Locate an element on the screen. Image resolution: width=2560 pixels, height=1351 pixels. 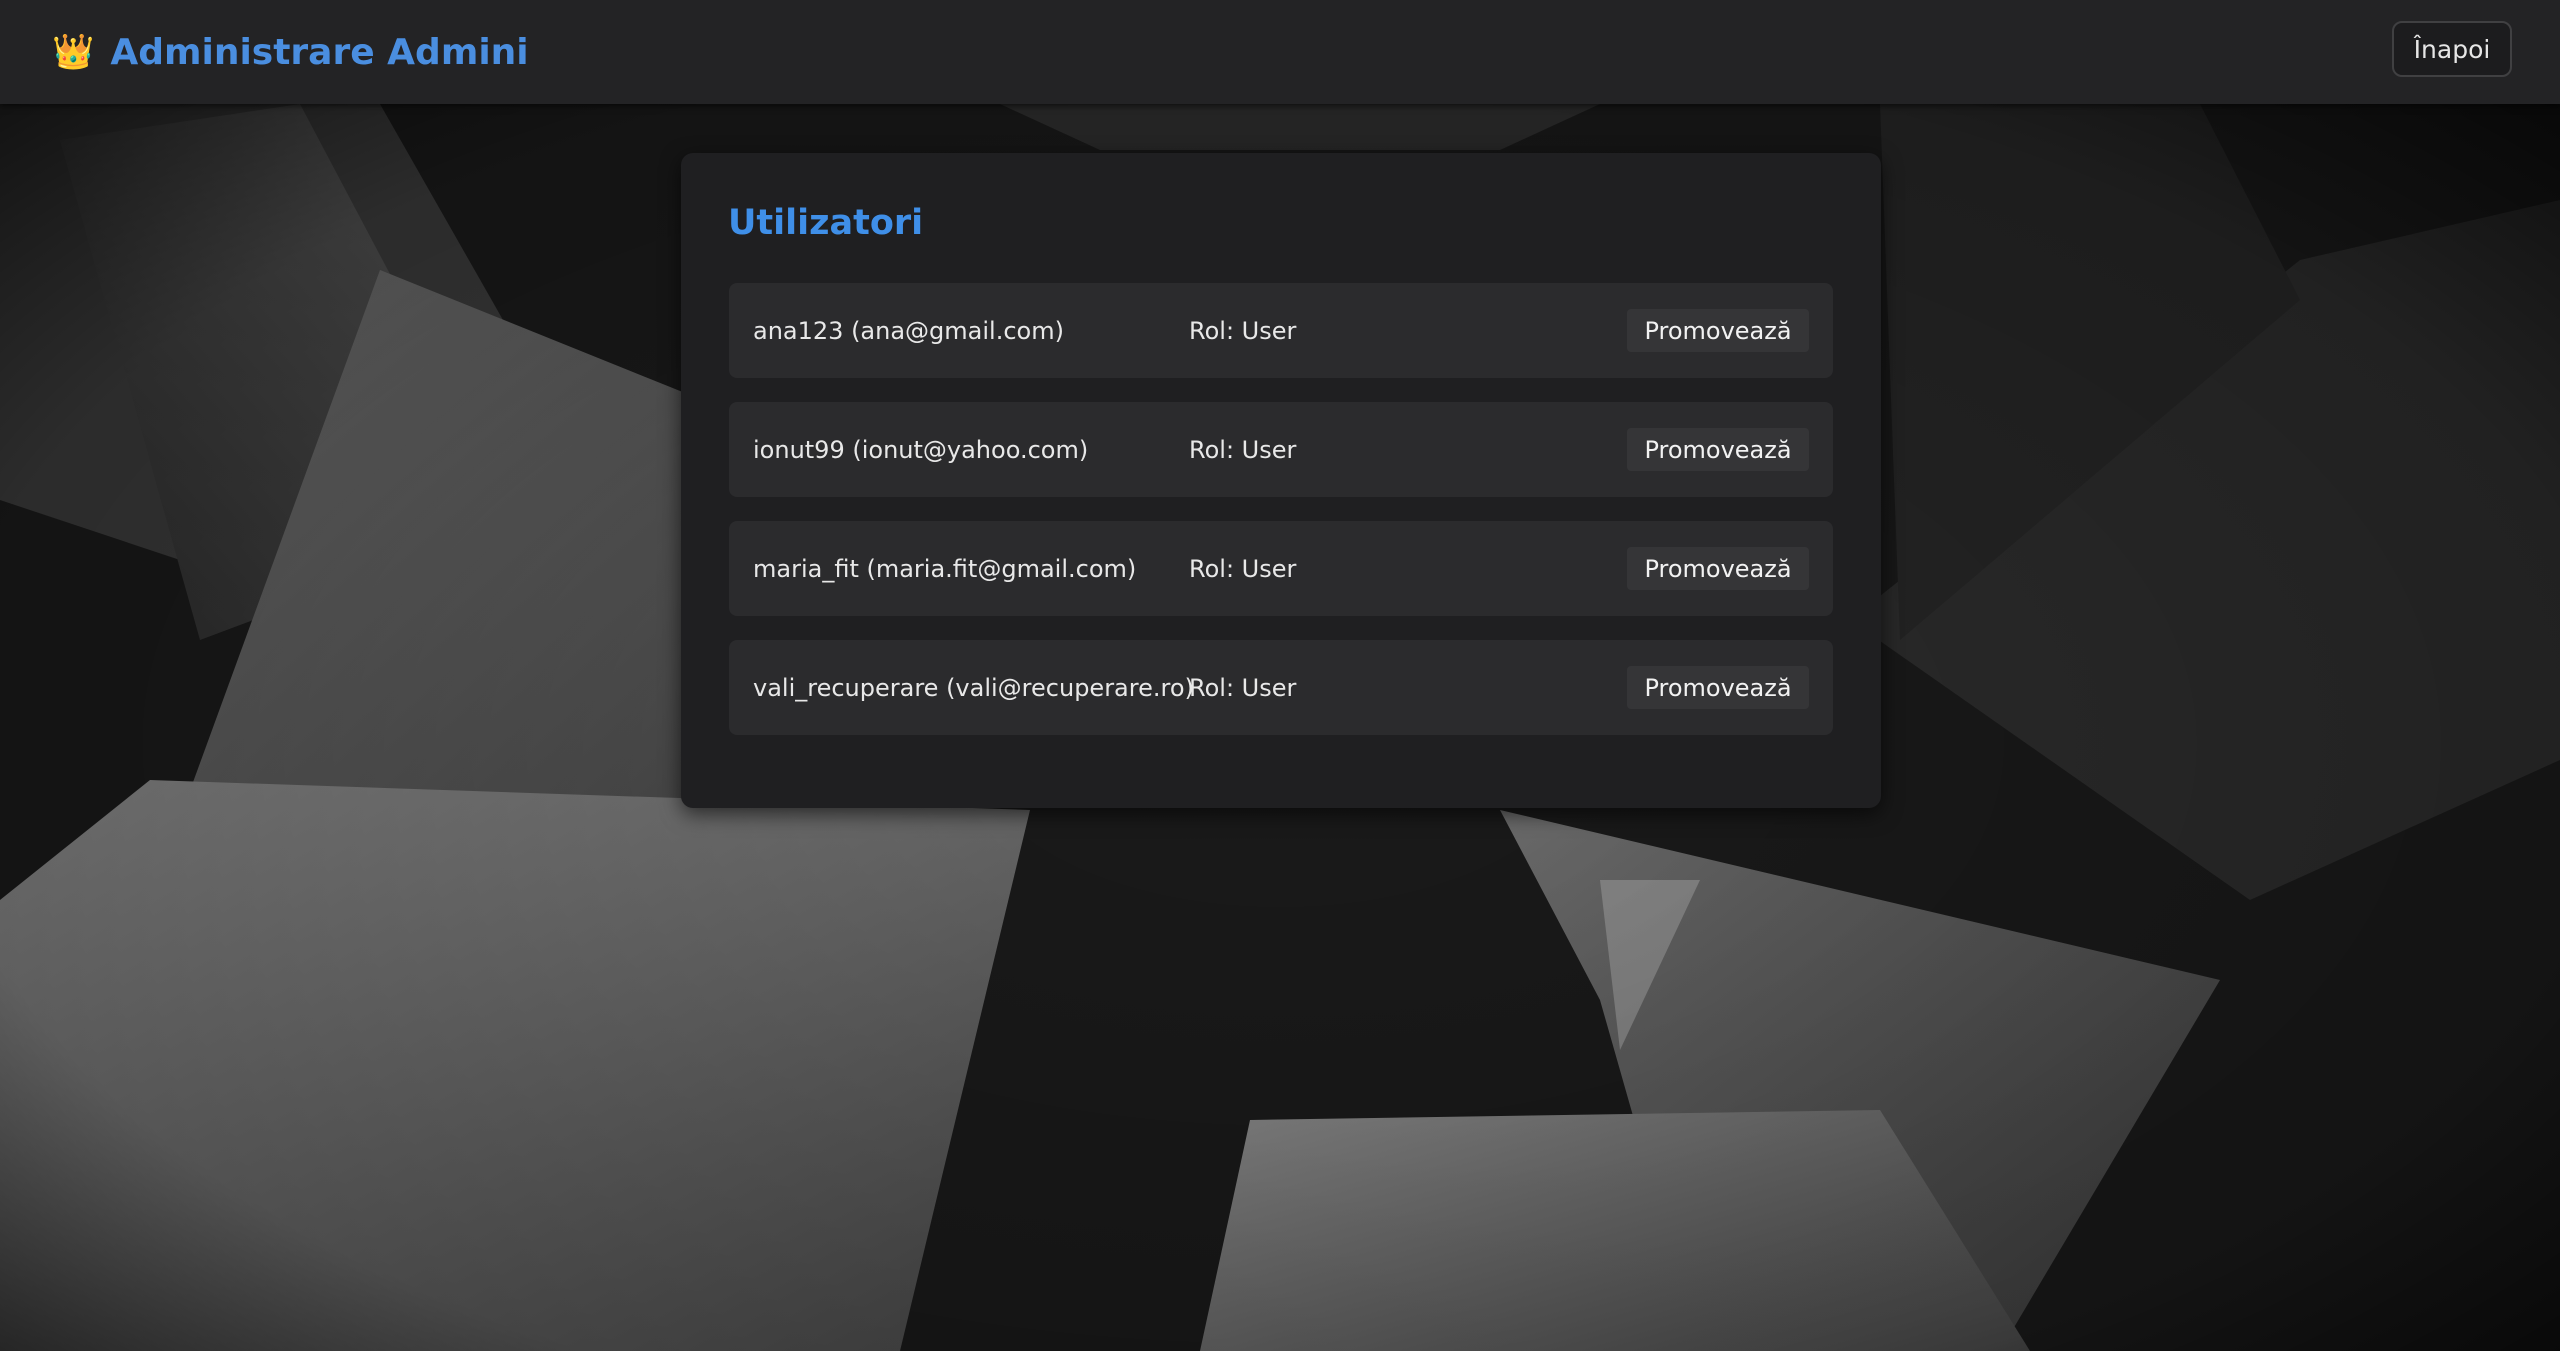
user-name: ana123 (ana@gmail.com) is located at coordinates (908, 330).